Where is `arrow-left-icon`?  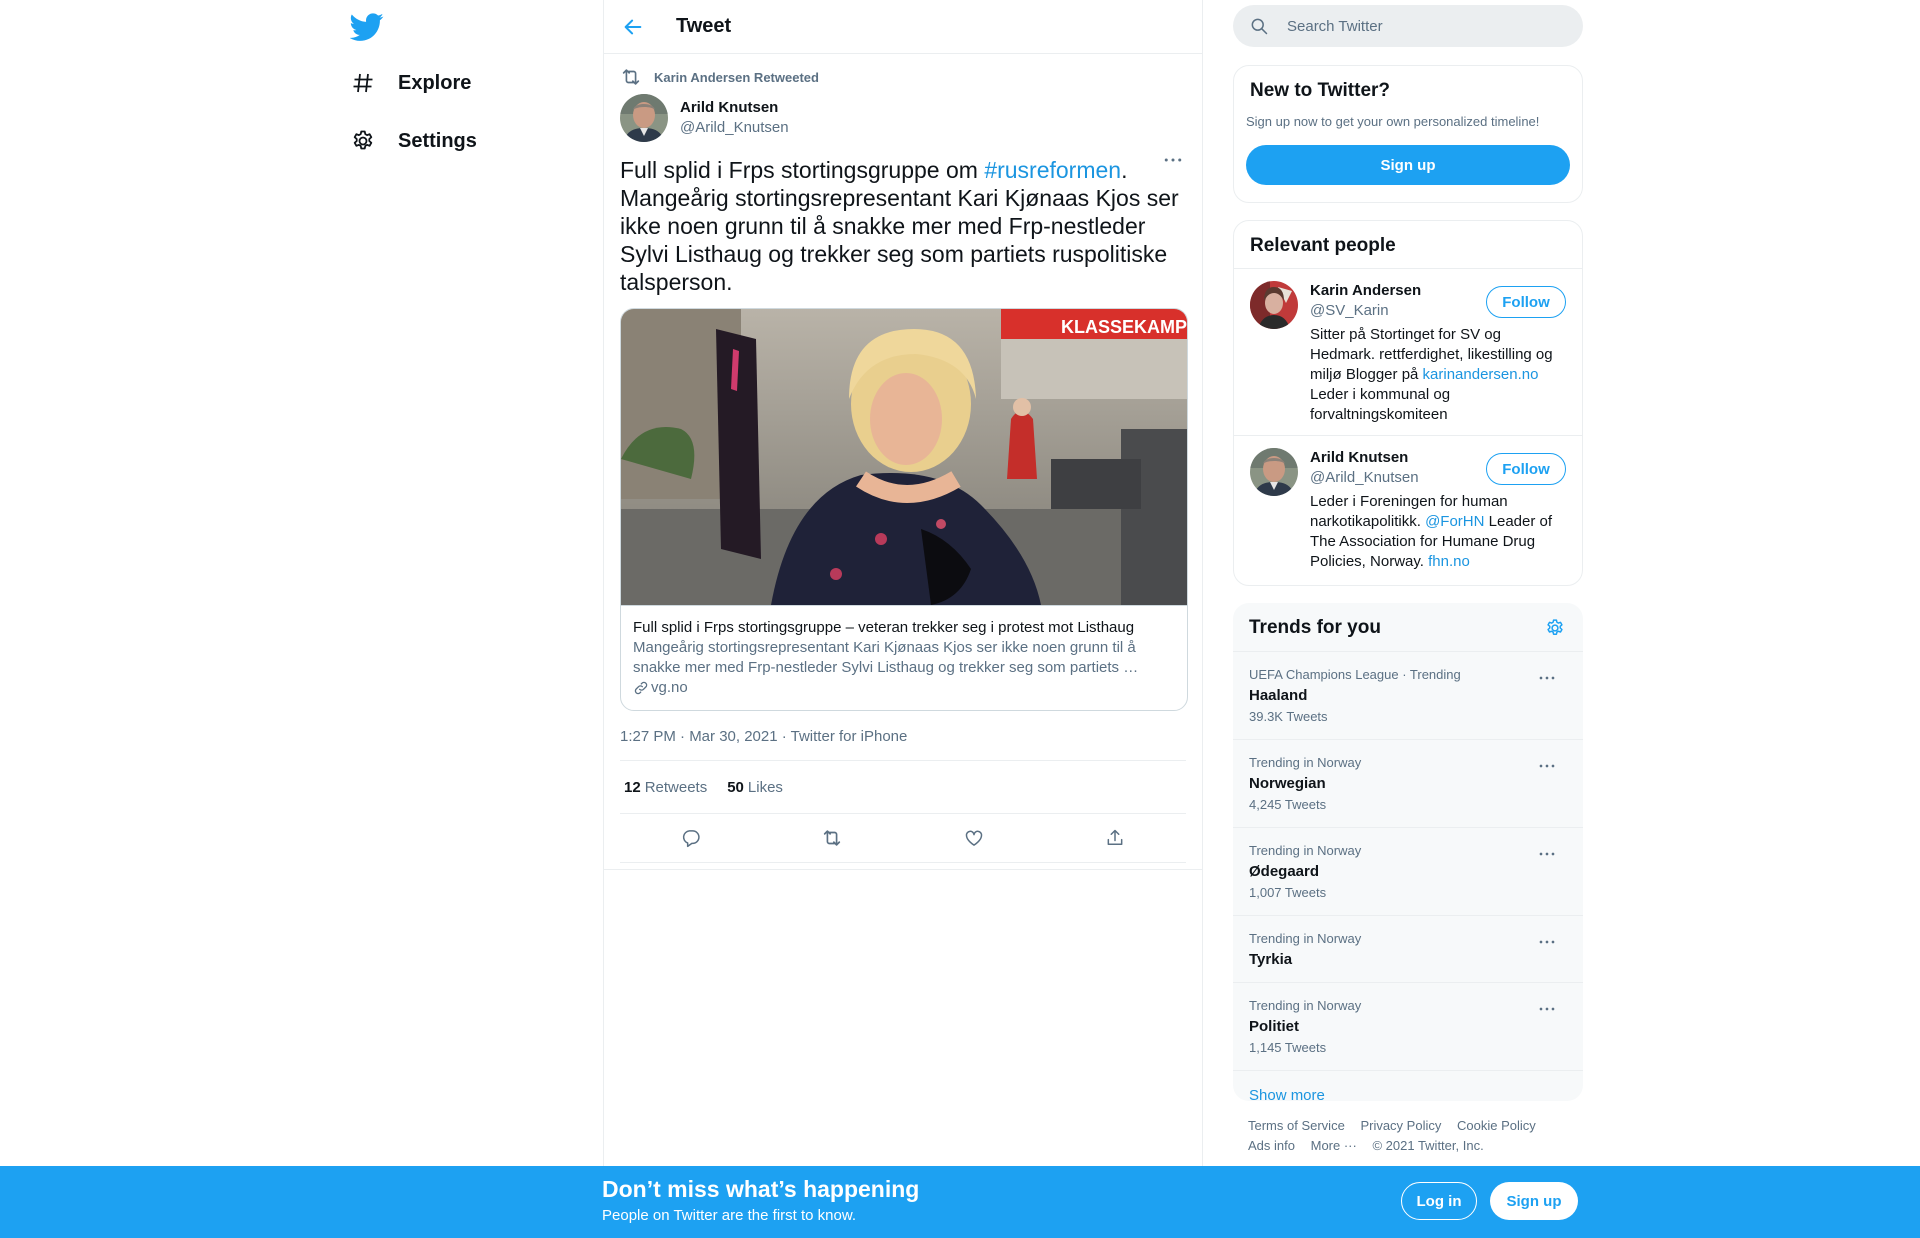 arrow-left-icon is located at coordinates (633, 26).